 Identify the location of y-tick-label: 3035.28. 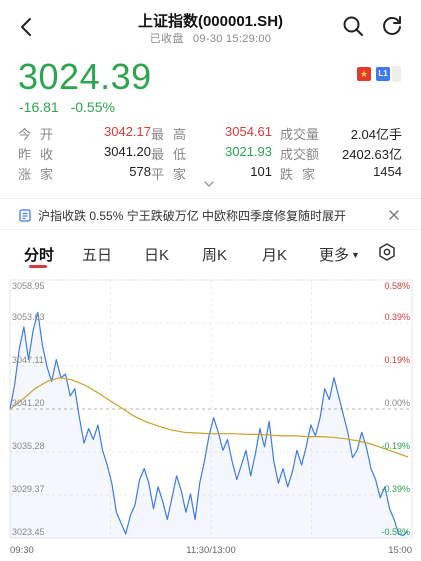
(28, 446).